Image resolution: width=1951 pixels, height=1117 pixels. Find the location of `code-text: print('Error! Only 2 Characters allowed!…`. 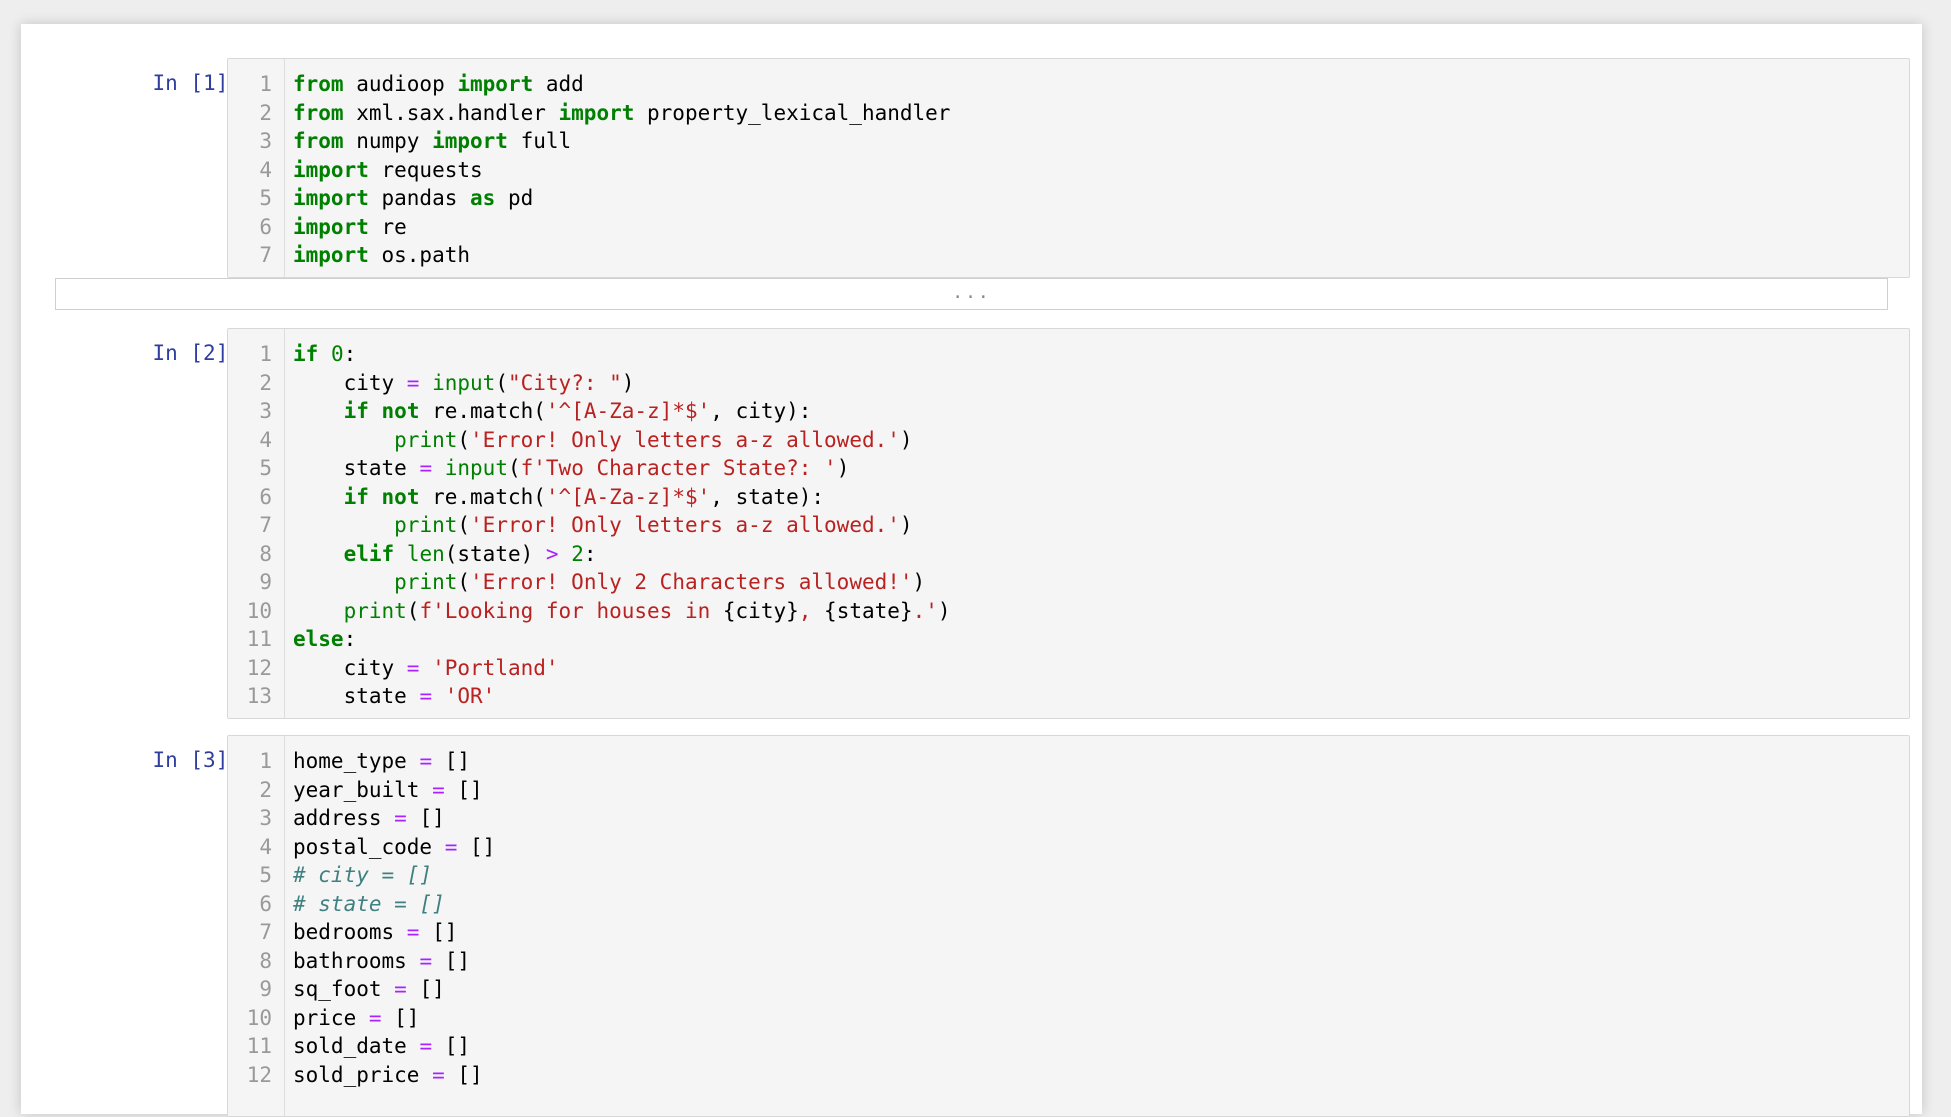

code-text: print('Error! Only 2 Characters allowed!… is located at coordinates (609, 582).